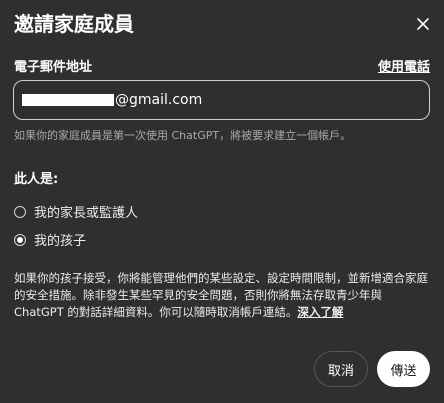  I want to click on option-my-child: 我的孩子, so click(50, 239).